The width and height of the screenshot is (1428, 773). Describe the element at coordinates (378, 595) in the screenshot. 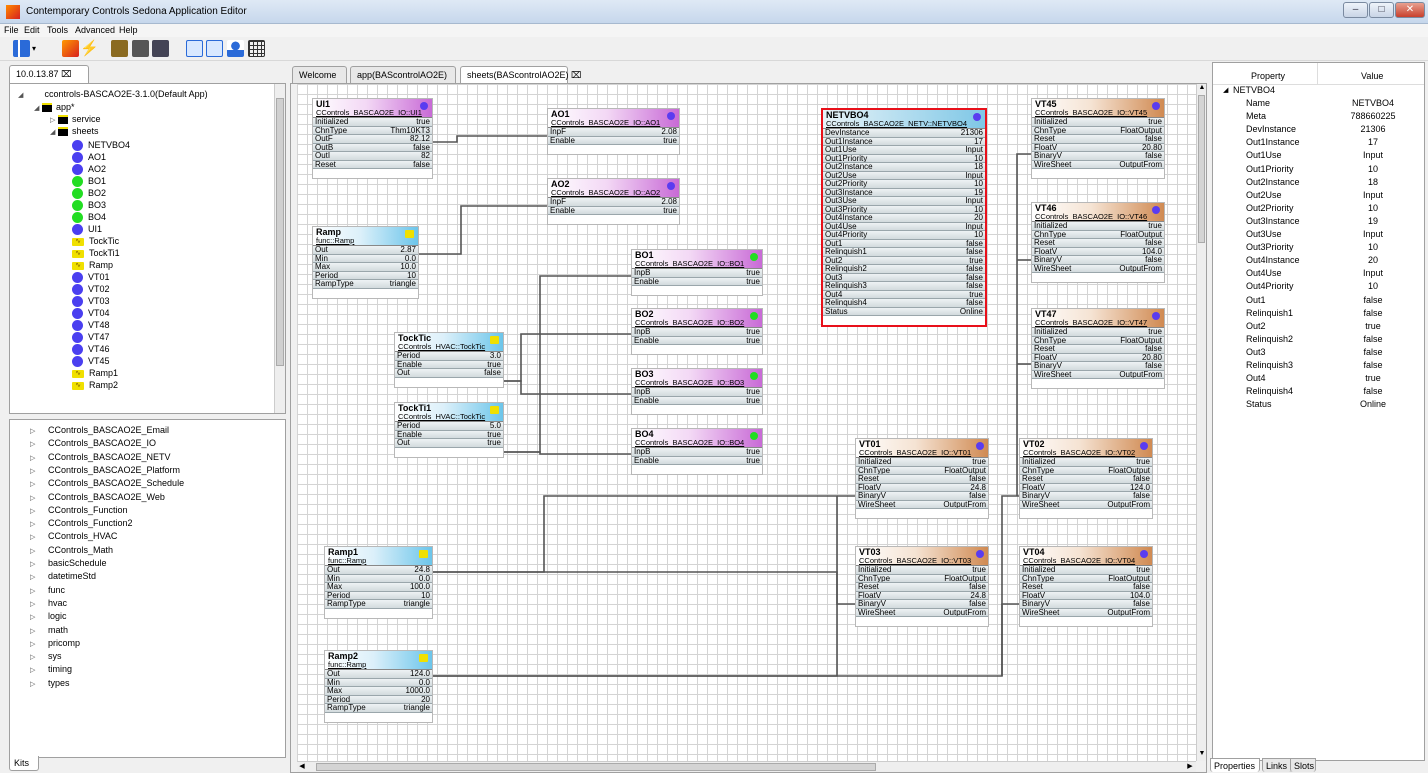

I see `slot-period: Period 10` at that location.